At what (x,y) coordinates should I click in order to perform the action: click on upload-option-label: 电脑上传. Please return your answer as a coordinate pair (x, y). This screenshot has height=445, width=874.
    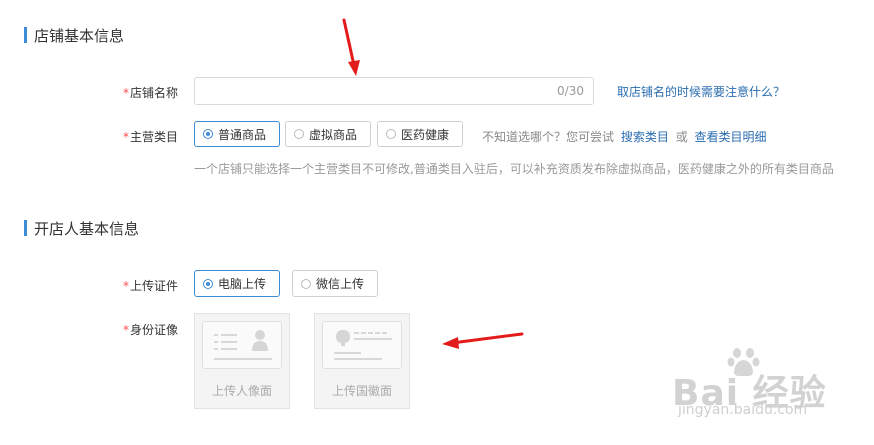
    Looking at the image, I should click on (242, 284).